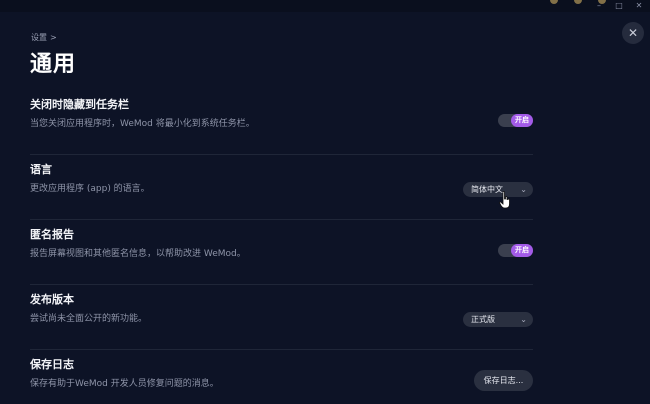  Describe the element at coordinates (79, 104) in the screenshot. I see `setting-title: 关闭时隐藏到任务栏` at that location.